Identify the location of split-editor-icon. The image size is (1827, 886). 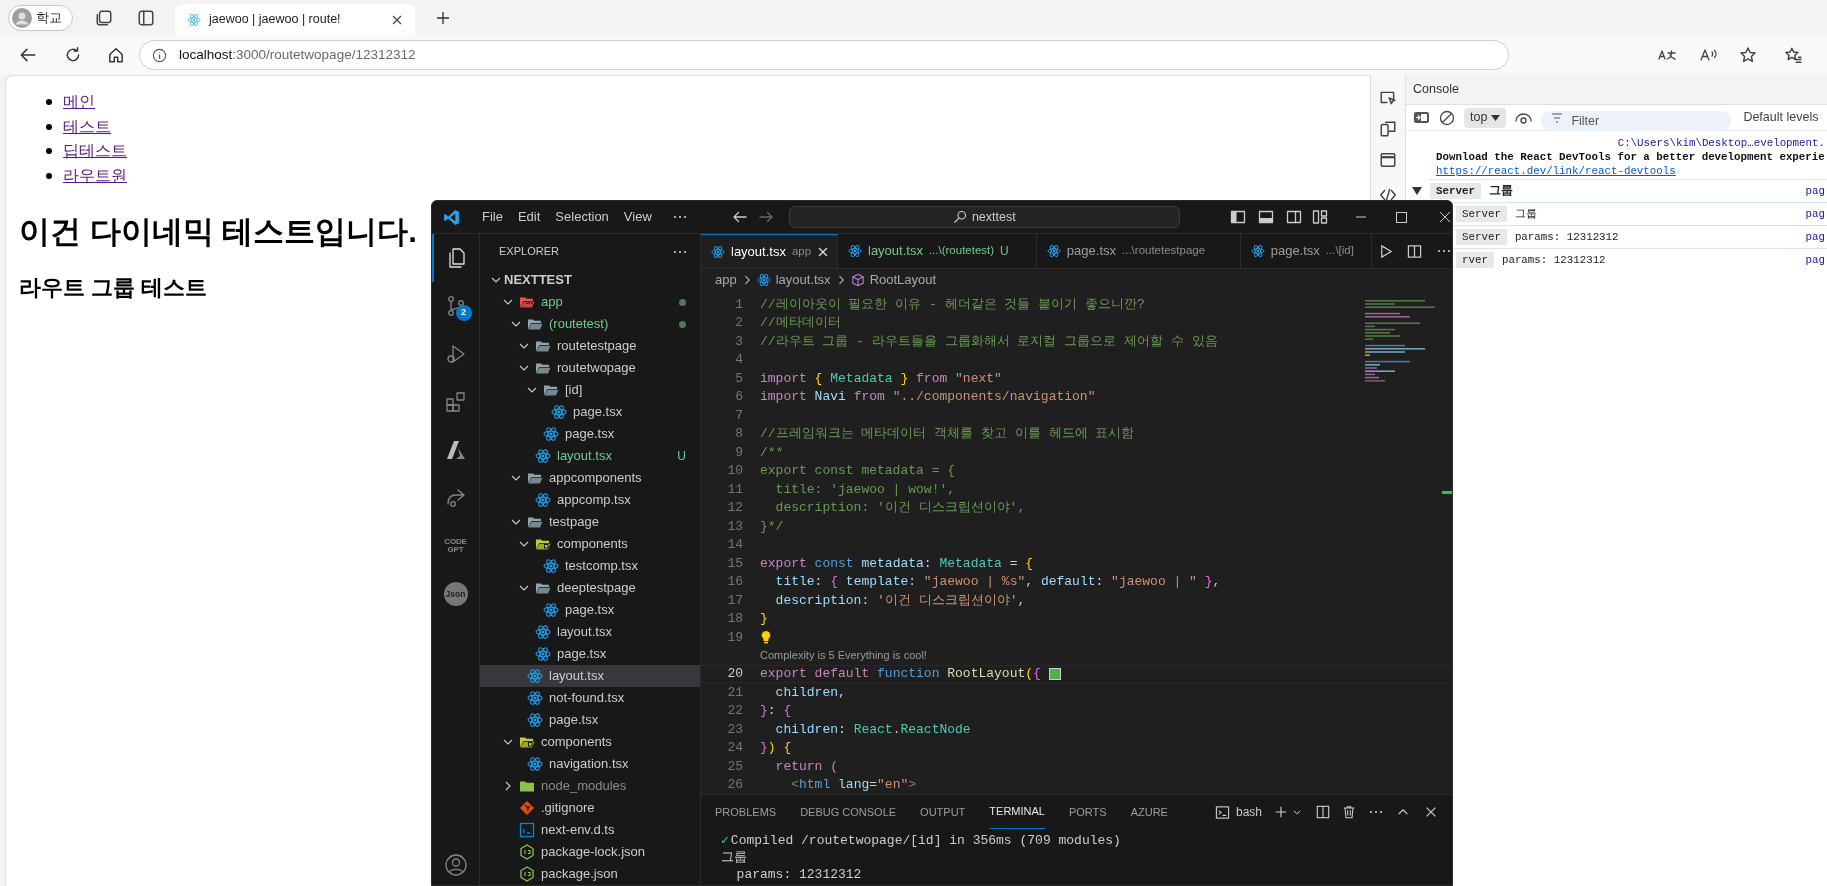
(1414, 251).